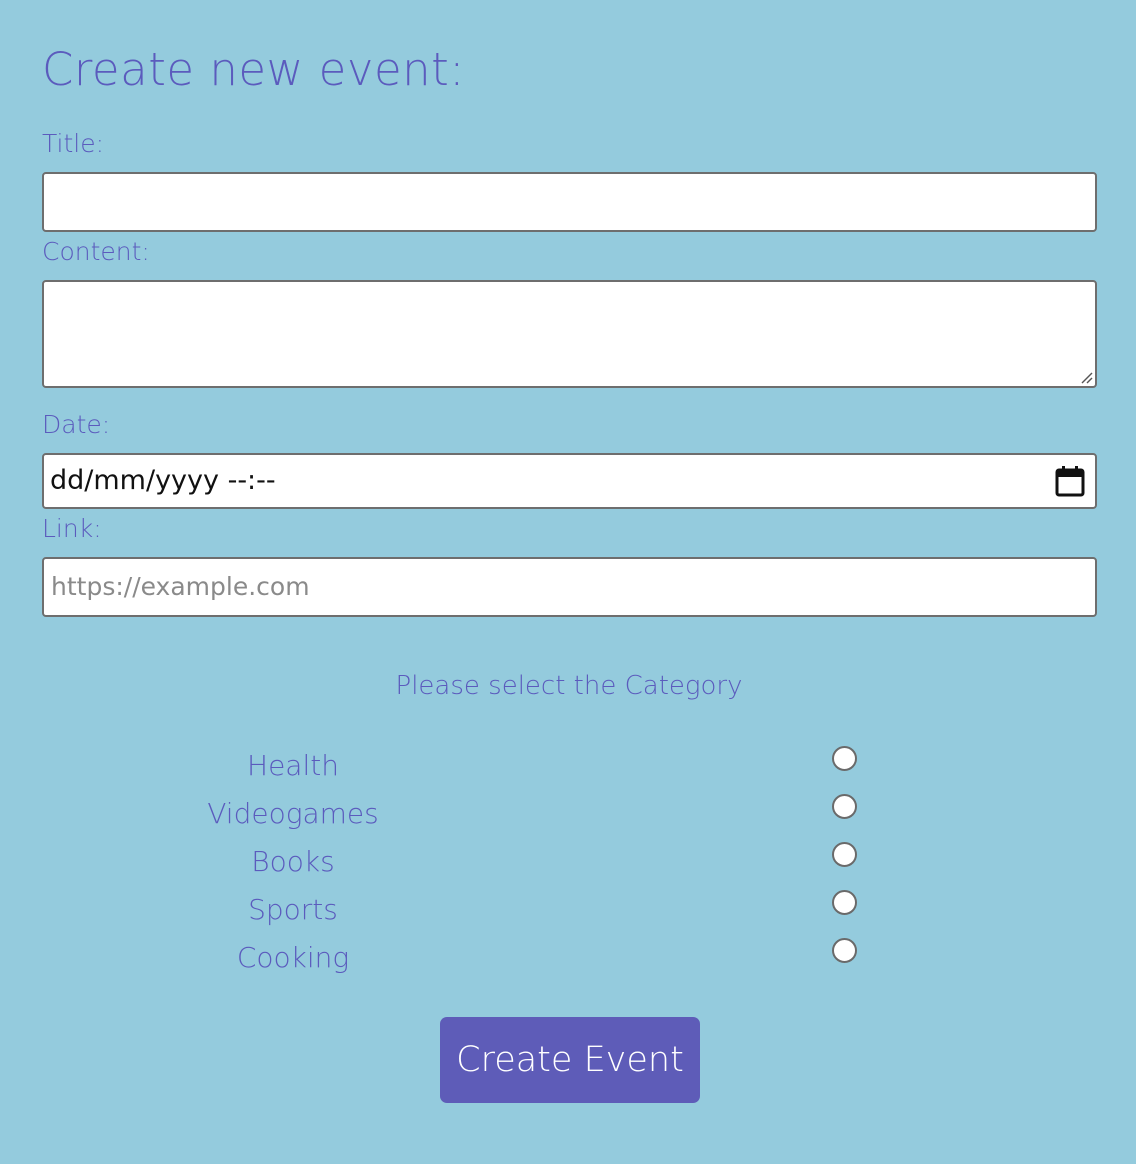  What do you see at coordinates (844, 902) in the screenshot?
I see `category-radio-sports` at bounding box center [844, 902].